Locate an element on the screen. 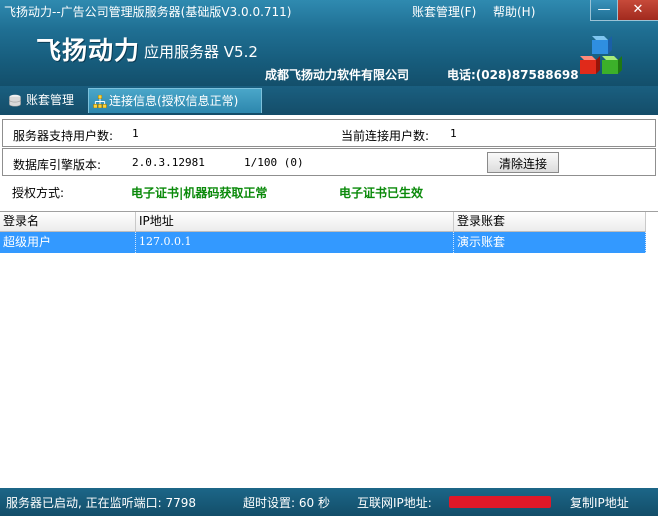  table-row: 超级用户 127.0.0.1 演示账套 is located at coordinates (323, 242).